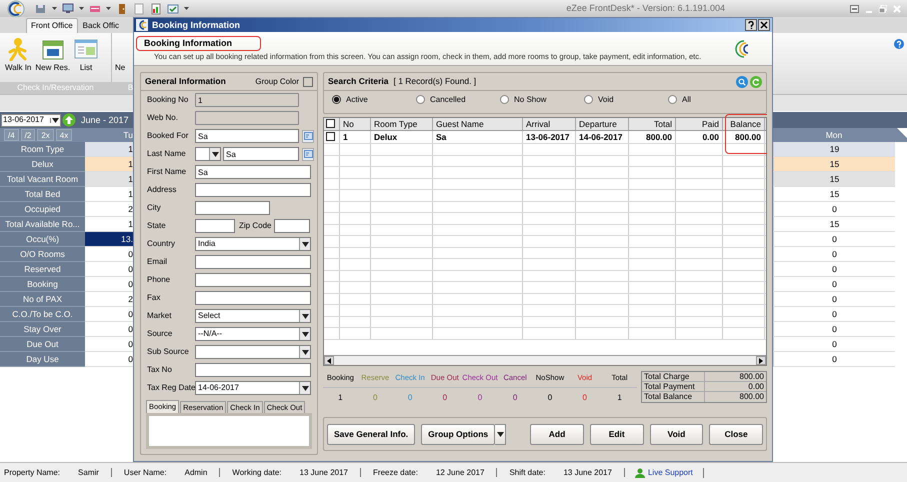 This screenshot has width=907, height=482. Describe the element at coordinates (159, 280) in the screenshot. I see `field-label: Phone` at that location.